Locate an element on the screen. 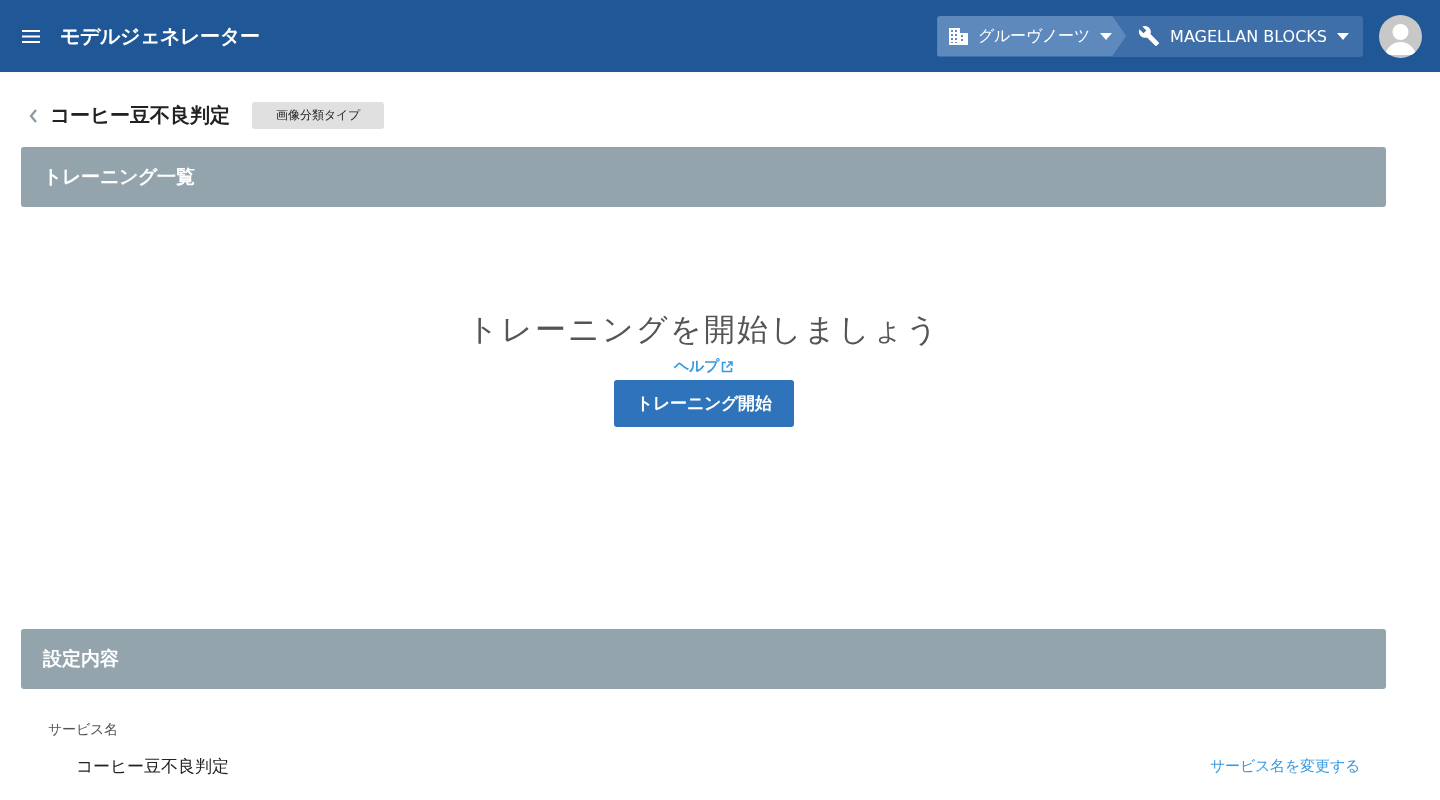  user-avatar is located at coordinates (1400, 36).